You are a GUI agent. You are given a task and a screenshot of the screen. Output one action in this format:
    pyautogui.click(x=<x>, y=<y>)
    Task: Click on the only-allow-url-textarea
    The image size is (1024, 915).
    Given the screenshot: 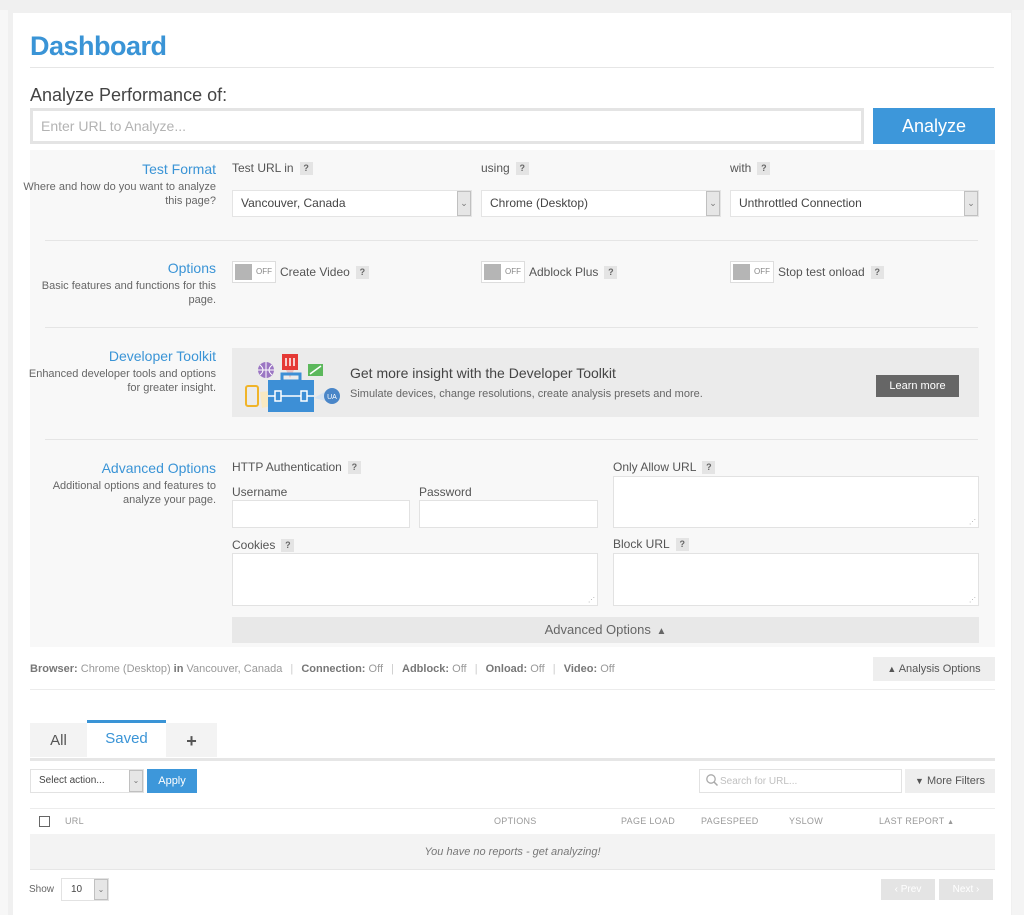 What is the action you would take?
    pyautogui.click(x=796, y=502)
    